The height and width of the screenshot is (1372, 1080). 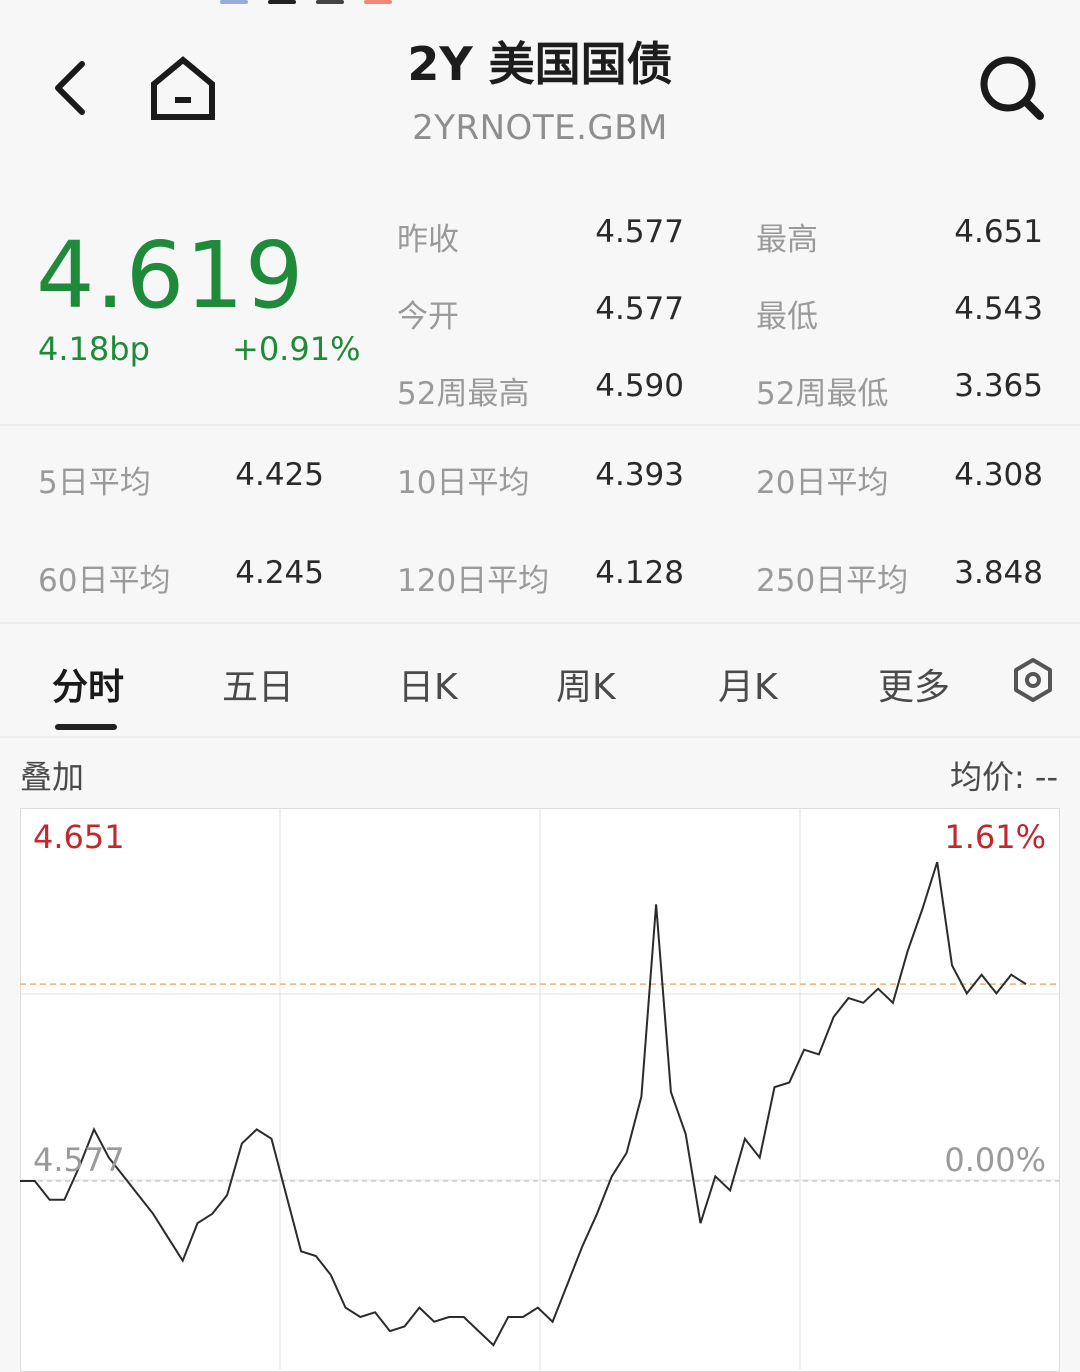 What do you see at coordinates (639, 309) in the screenshot?
I see `stat-value-open: 4.577` at bounding box center [639, 309].